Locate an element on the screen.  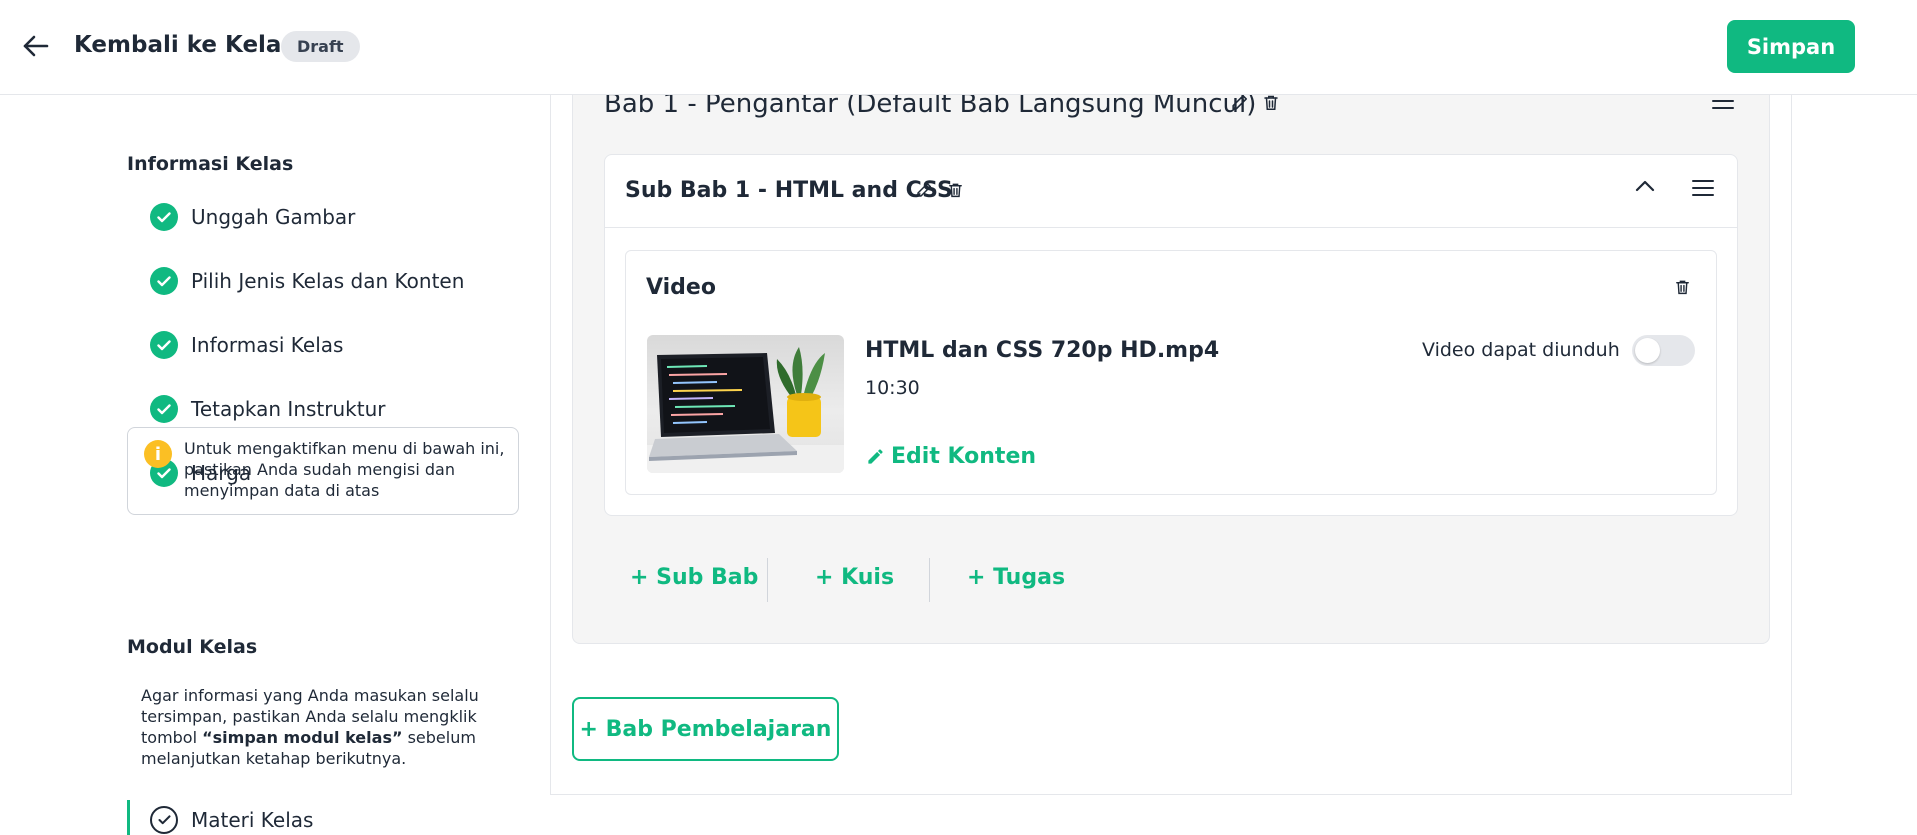
info-section-title: Informasi Kelas is located at coordinates (210, 164).